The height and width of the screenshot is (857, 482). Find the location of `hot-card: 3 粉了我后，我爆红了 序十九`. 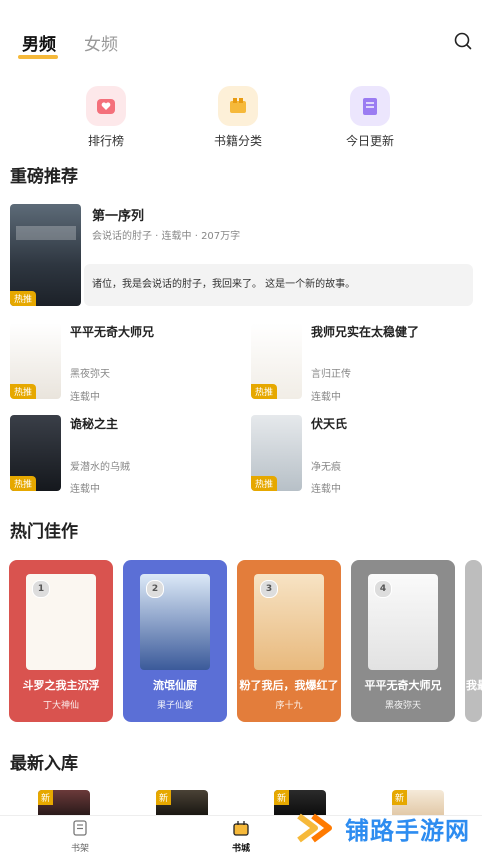

hot-card: 3 粉了我后，我爆红了 序十九 is located at coordinates (289, 641).